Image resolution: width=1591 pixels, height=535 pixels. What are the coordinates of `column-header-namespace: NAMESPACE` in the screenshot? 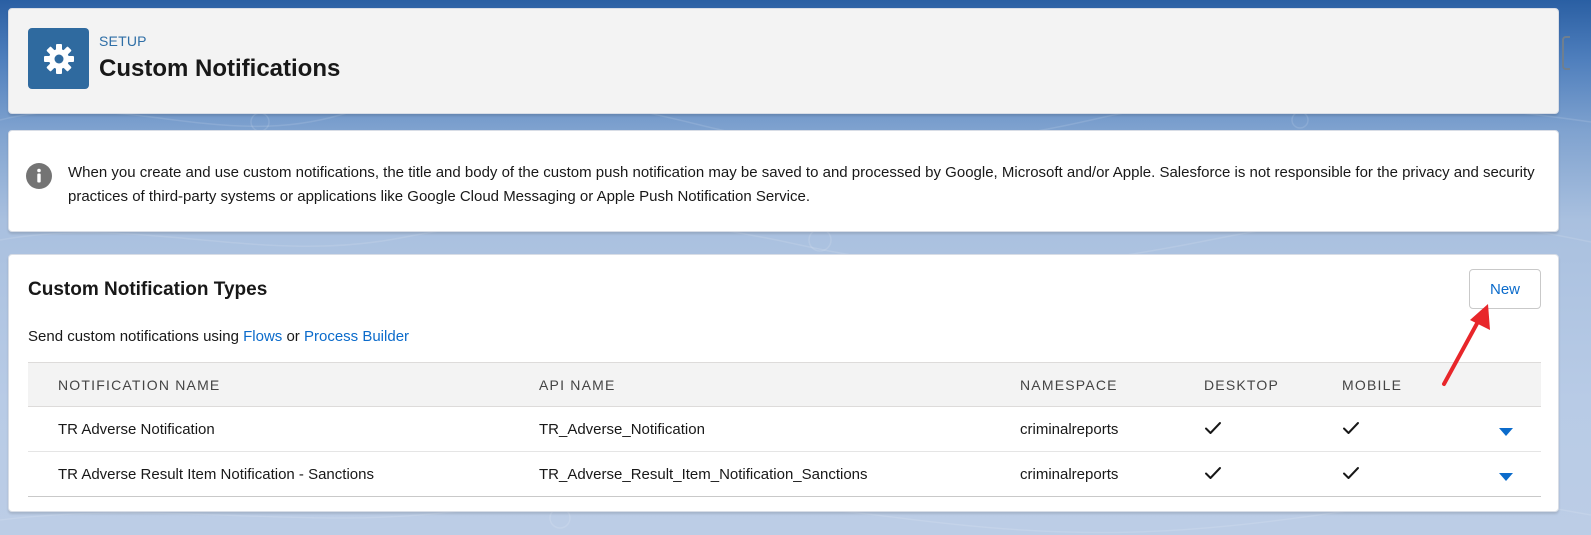 It's located at (1069, 385).